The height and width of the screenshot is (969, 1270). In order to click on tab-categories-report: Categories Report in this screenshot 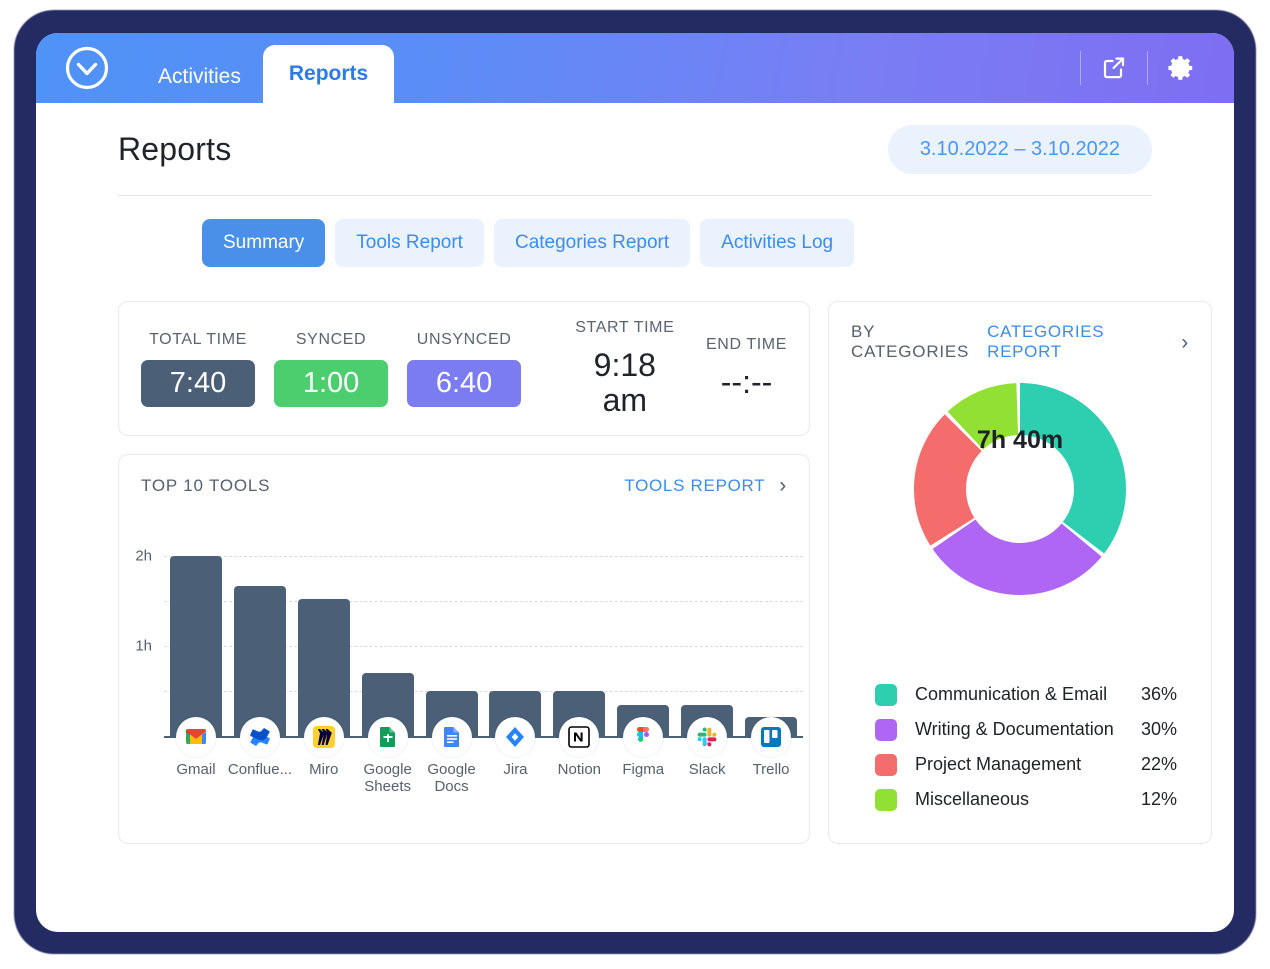, I will do `click(592, 243)`.